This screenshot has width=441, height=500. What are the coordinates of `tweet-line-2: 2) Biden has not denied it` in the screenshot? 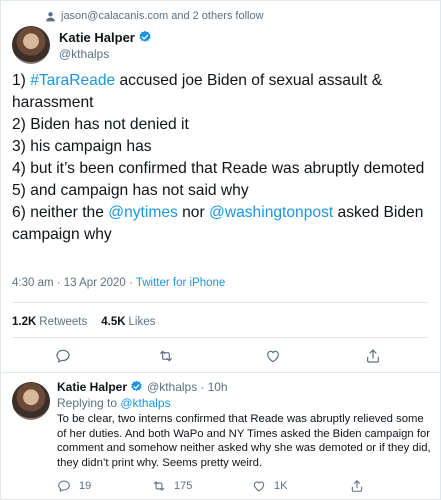 It's located at (100, 124).